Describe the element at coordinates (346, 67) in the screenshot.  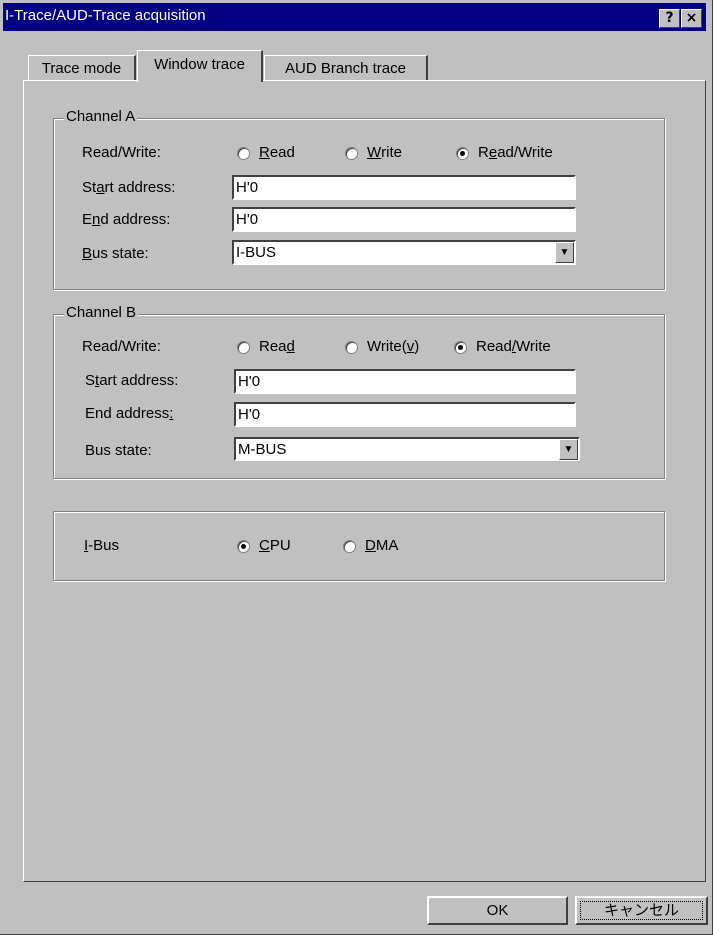
I see `tab-aud-branch-trace: AUD Branch trace` at that location.